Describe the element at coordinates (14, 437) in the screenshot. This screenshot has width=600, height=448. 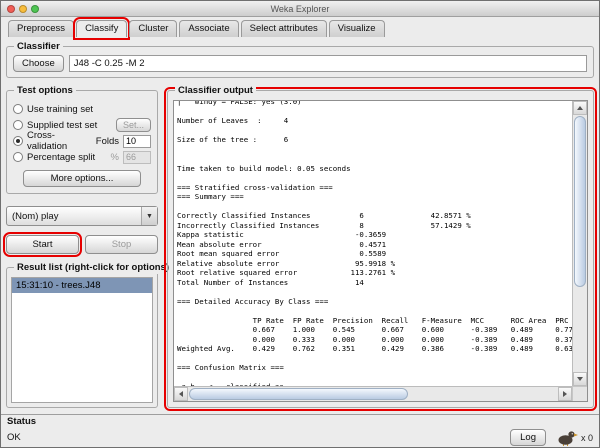
I see `status-message: OK` at that location.